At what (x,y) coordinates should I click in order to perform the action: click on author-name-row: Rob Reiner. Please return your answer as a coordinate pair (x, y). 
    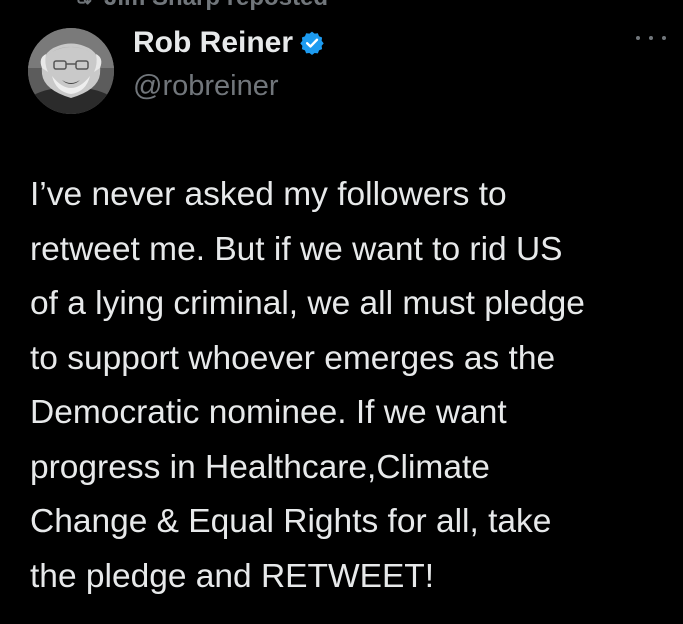
    Looking at the image, I should click on (229, 43).